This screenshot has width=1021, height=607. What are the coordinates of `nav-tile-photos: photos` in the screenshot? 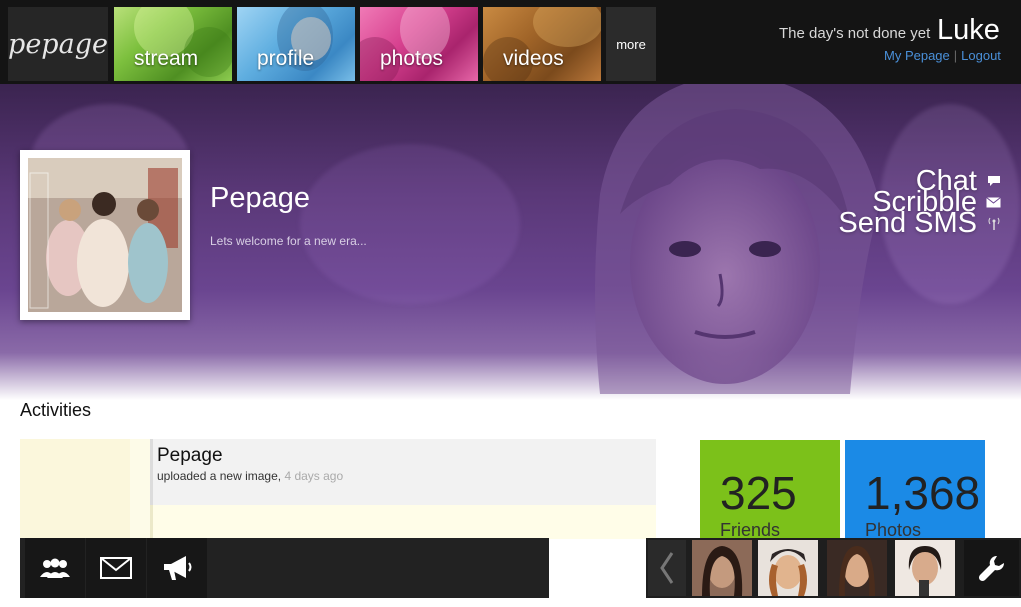 It's located at (419, 44).